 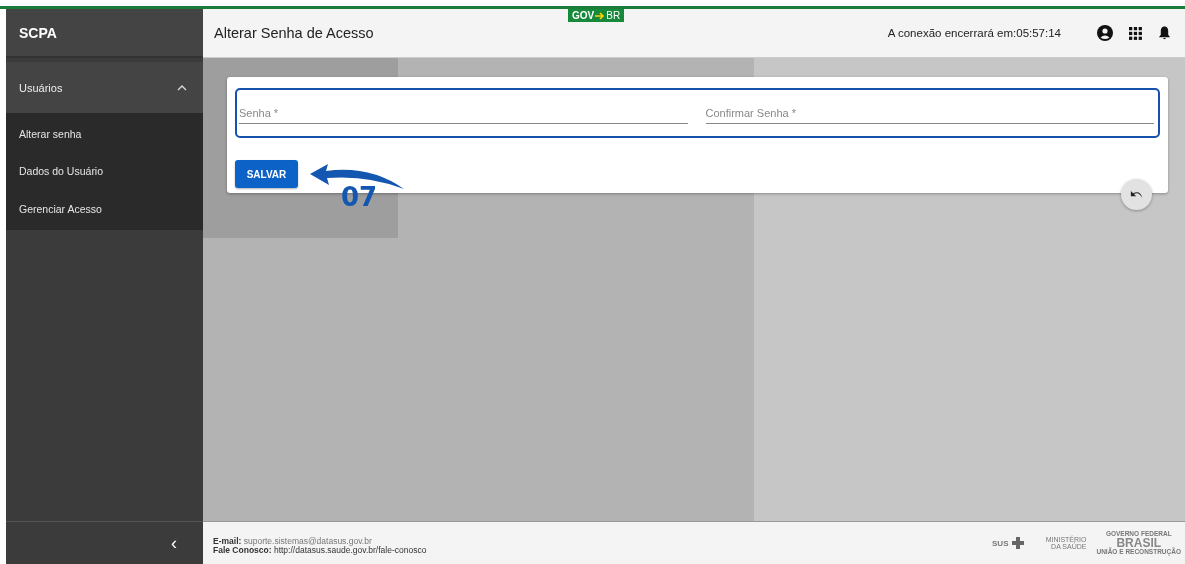 I want to click on save-button: SALVAR, so click(x=266, y=174).